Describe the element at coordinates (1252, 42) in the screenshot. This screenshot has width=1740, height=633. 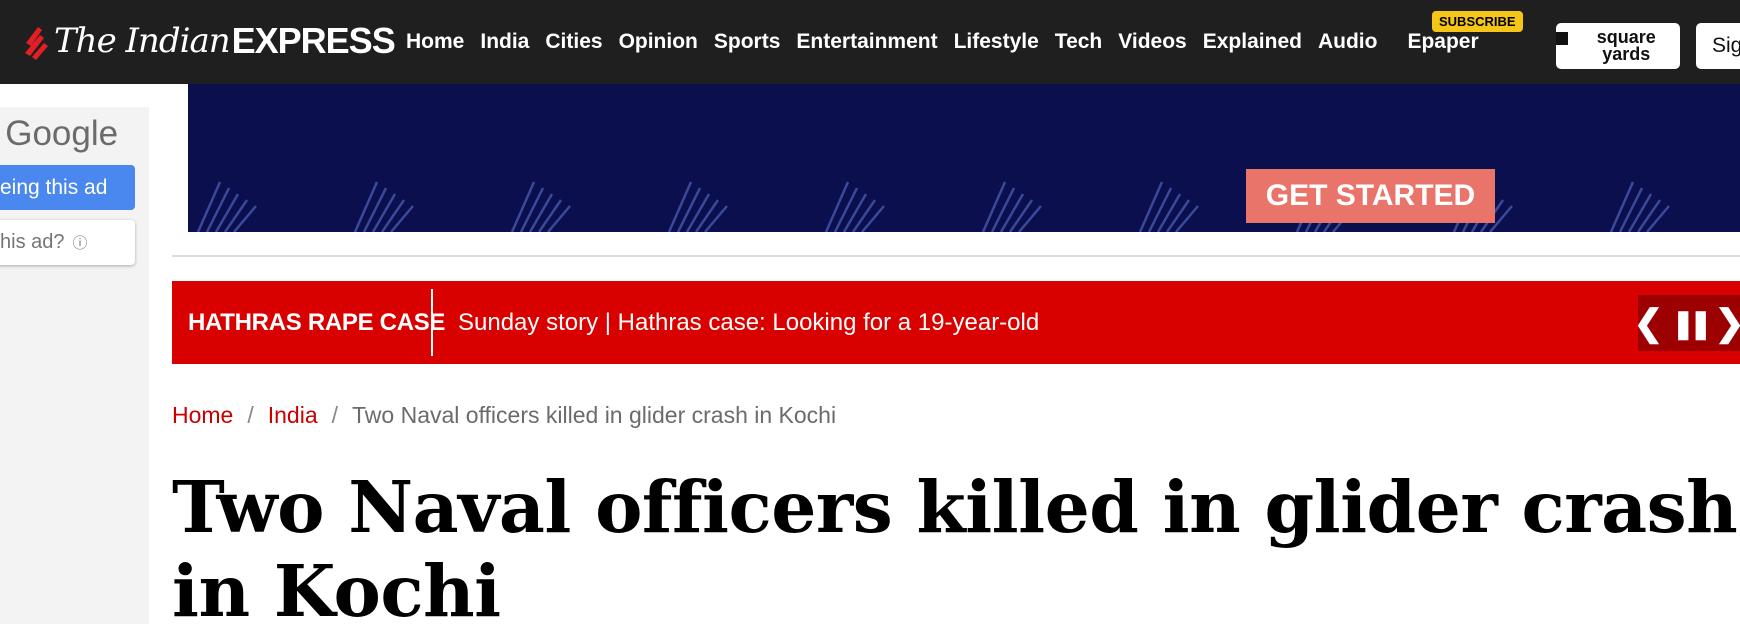
I see `nav-explained: Explained` at that location.